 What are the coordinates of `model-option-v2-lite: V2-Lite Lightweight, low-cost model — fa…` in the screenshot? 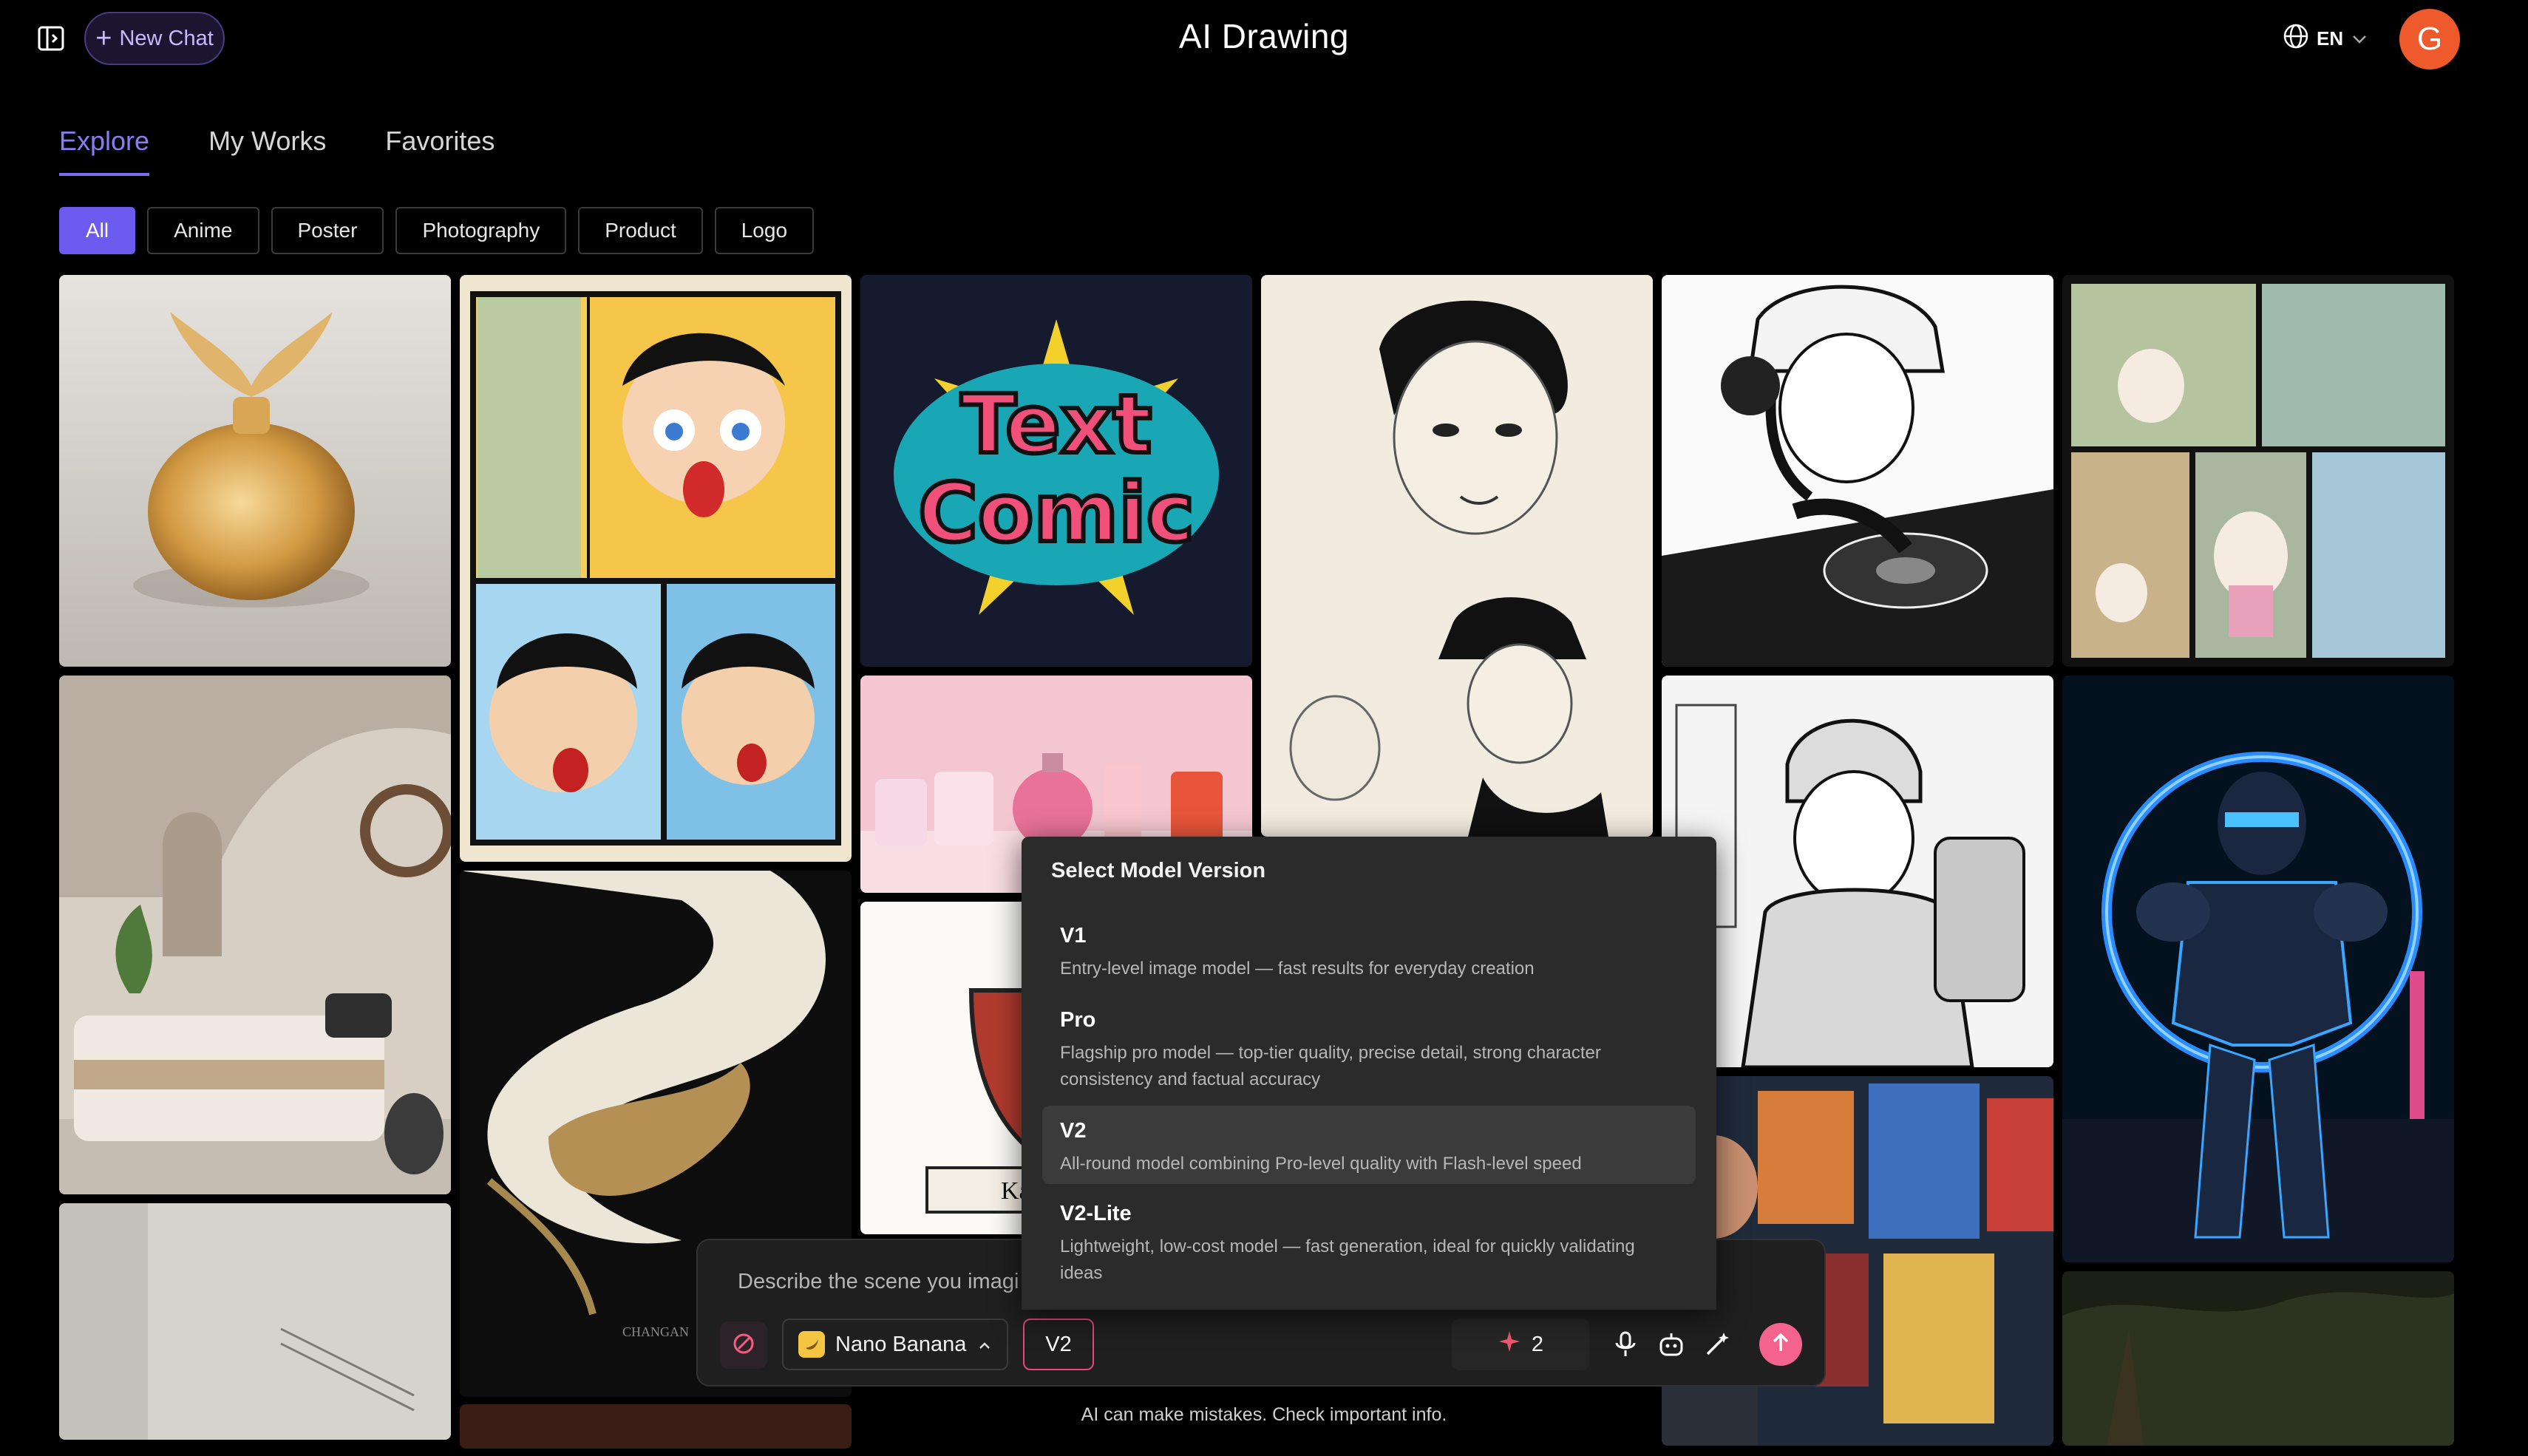 It's located at (1369, 1242).